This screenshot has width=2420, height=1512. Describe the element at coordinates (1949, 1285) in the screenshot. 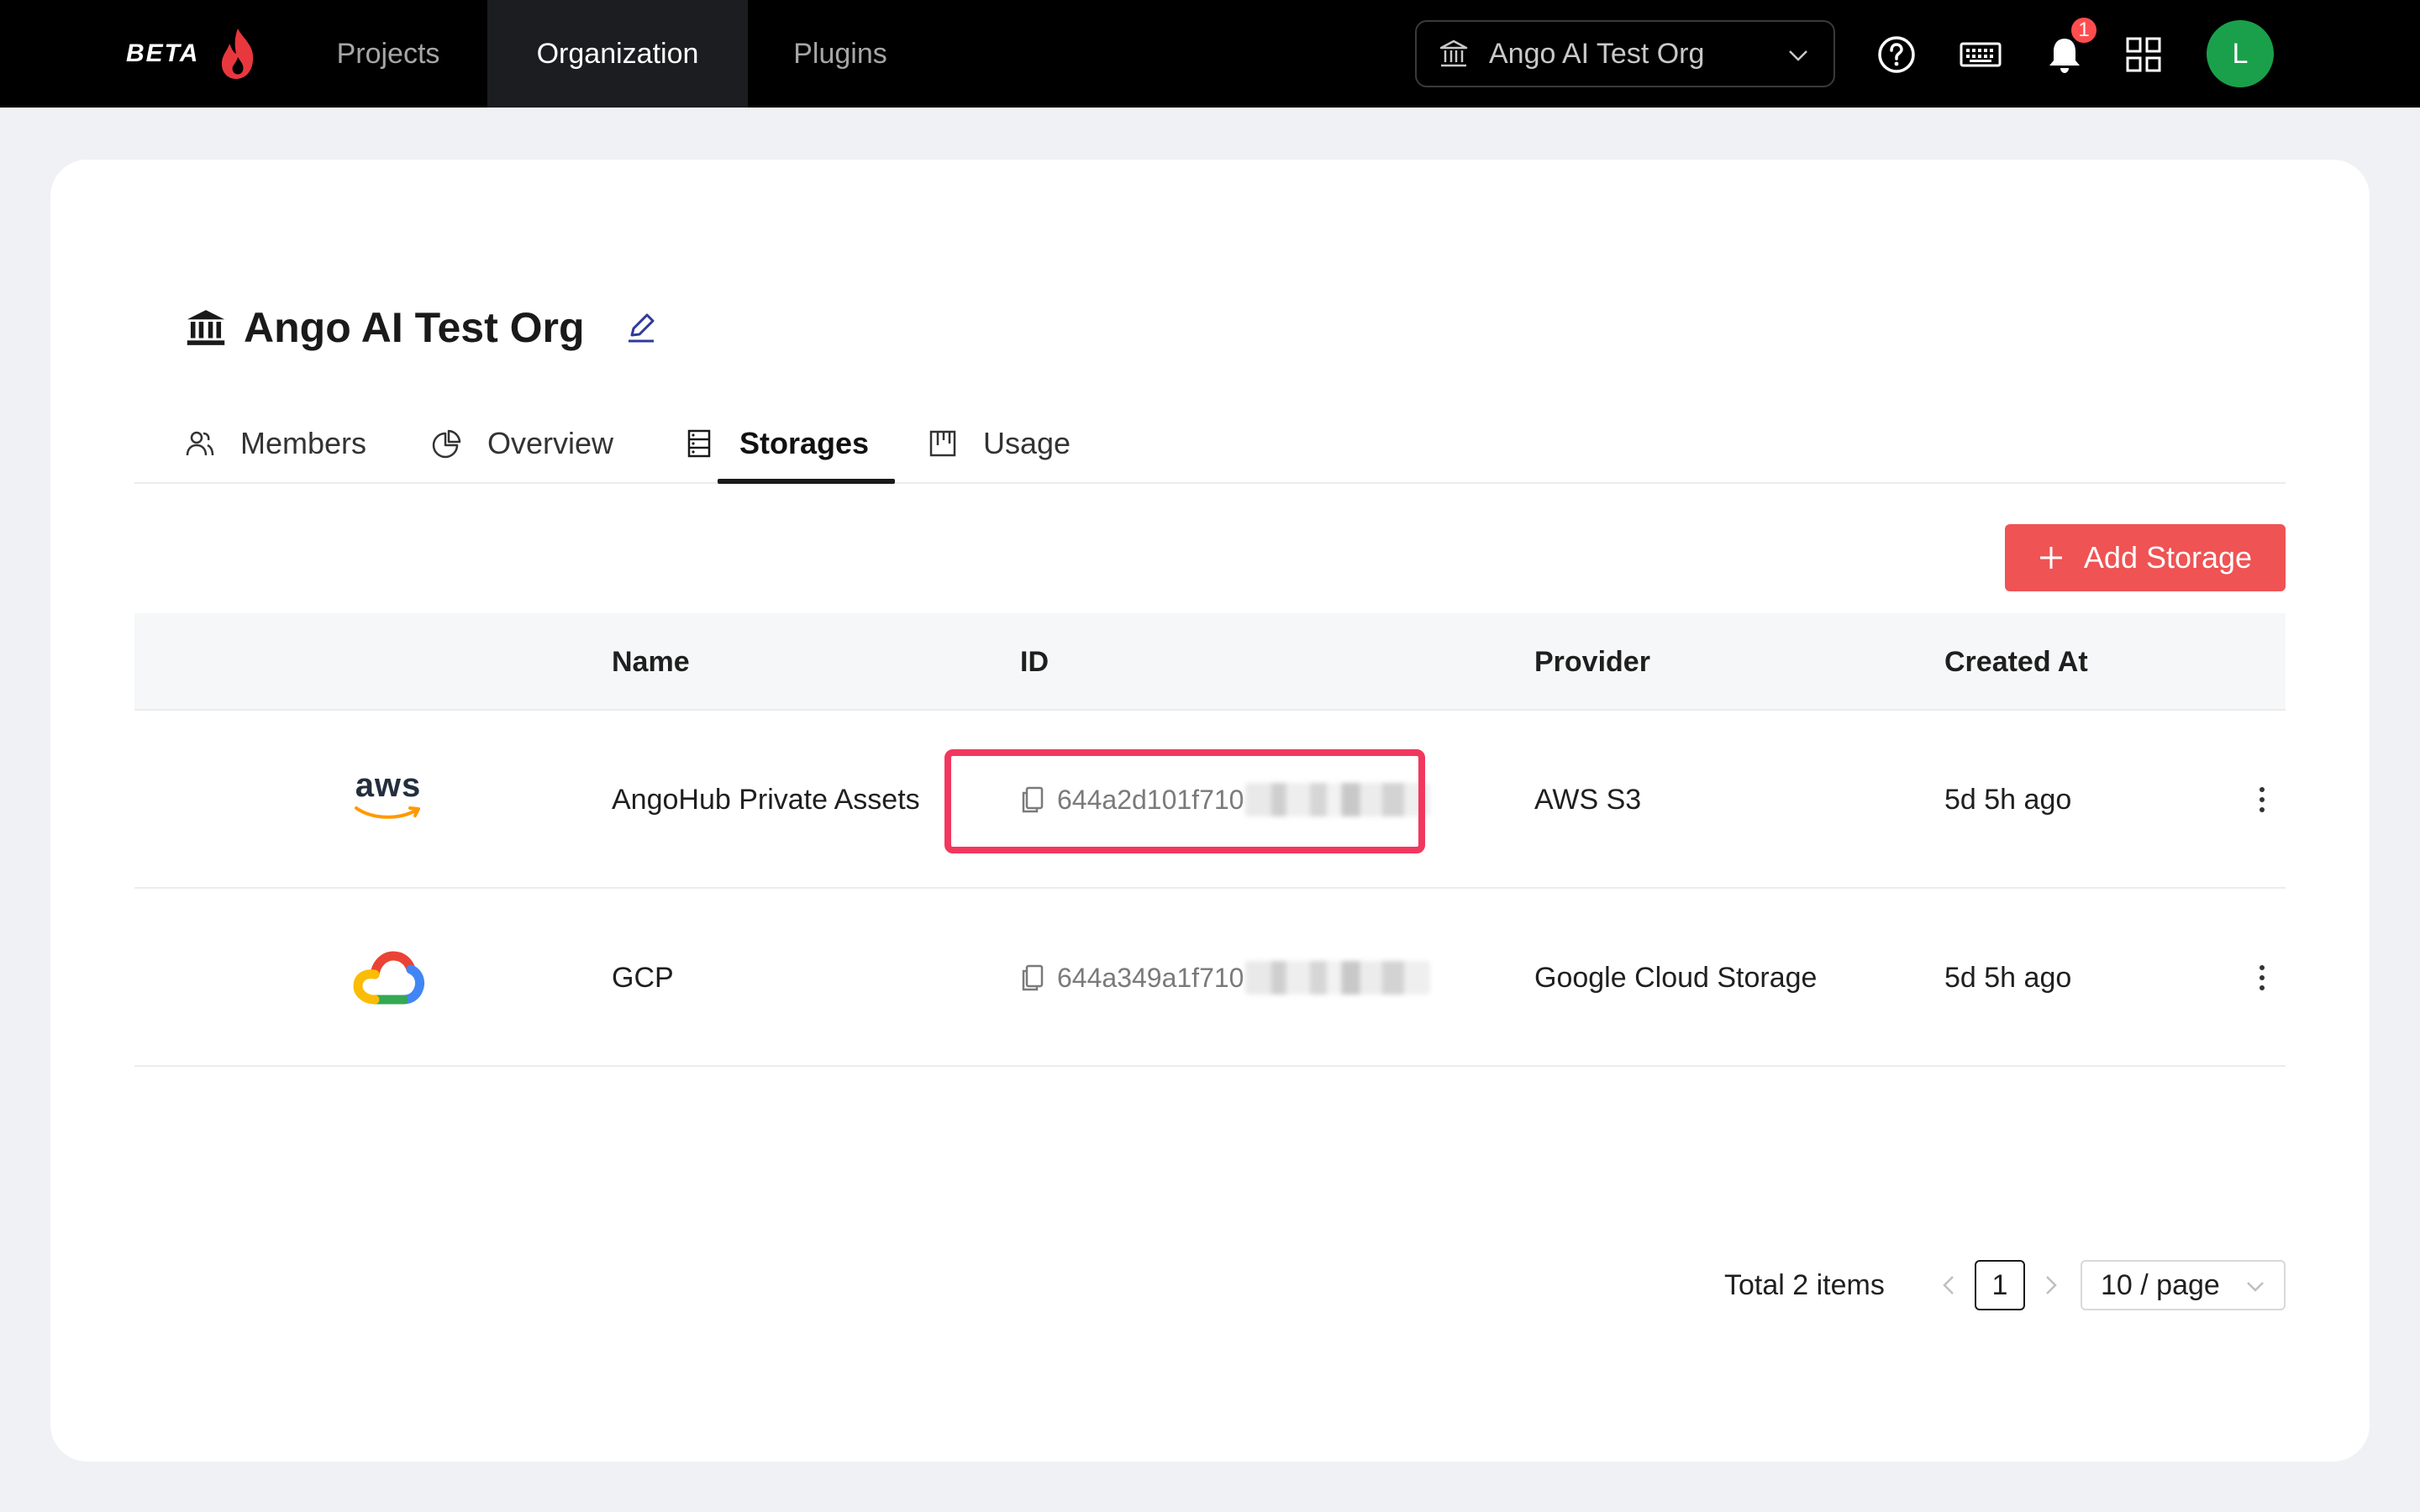

I see `chevron-left-icon` at that location.